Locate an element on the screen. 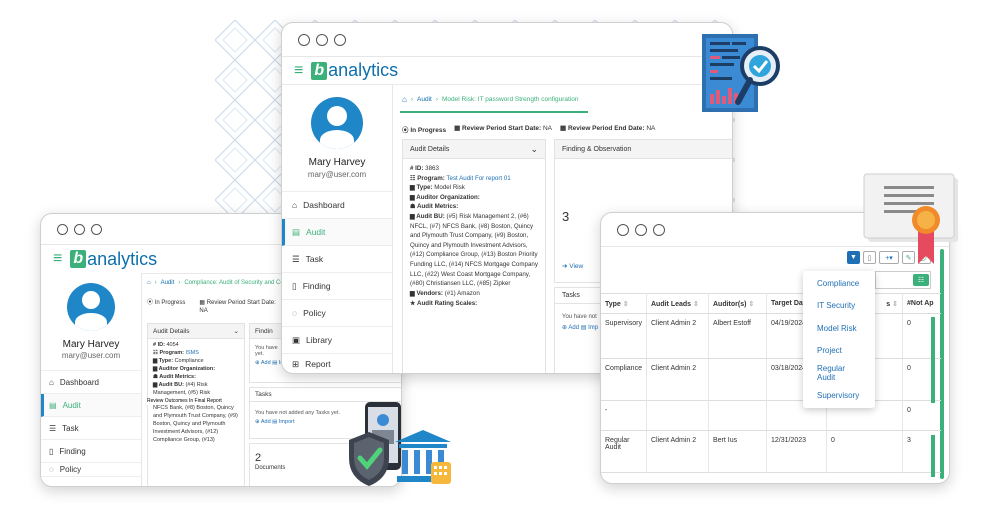 This screenshot has width=1000, height=508. view-findings-button: ➜ View is located at coordinates (572, 266).